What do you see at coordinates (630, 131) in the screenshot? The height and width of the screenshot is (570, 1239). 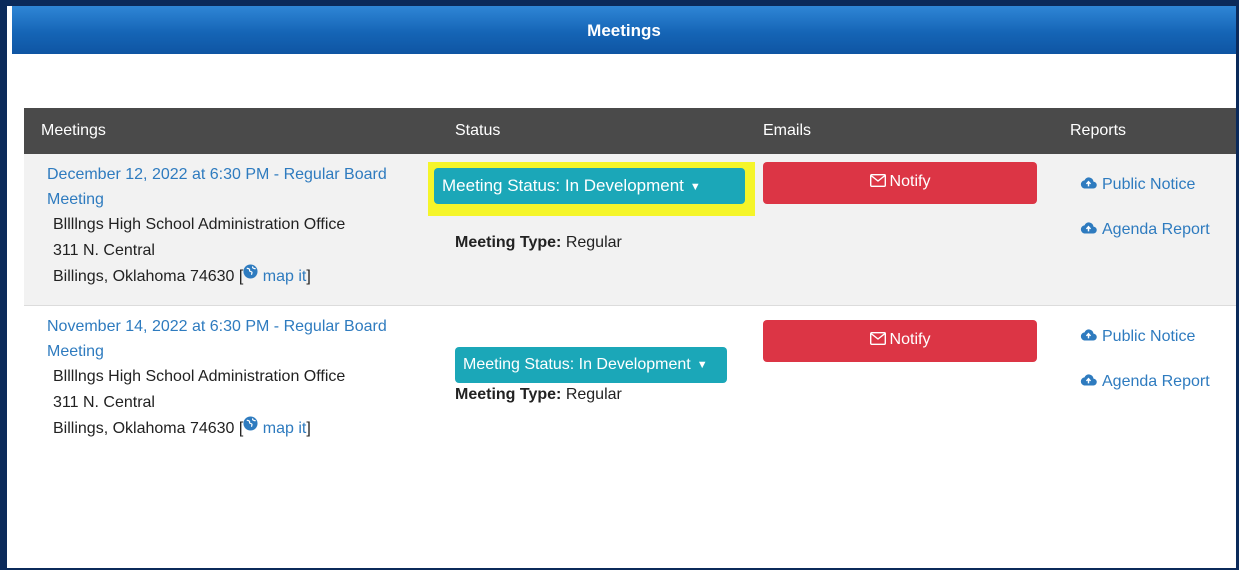 I see `table-header: Meetings Status Emails Reports` at bounding box center [630, 131].